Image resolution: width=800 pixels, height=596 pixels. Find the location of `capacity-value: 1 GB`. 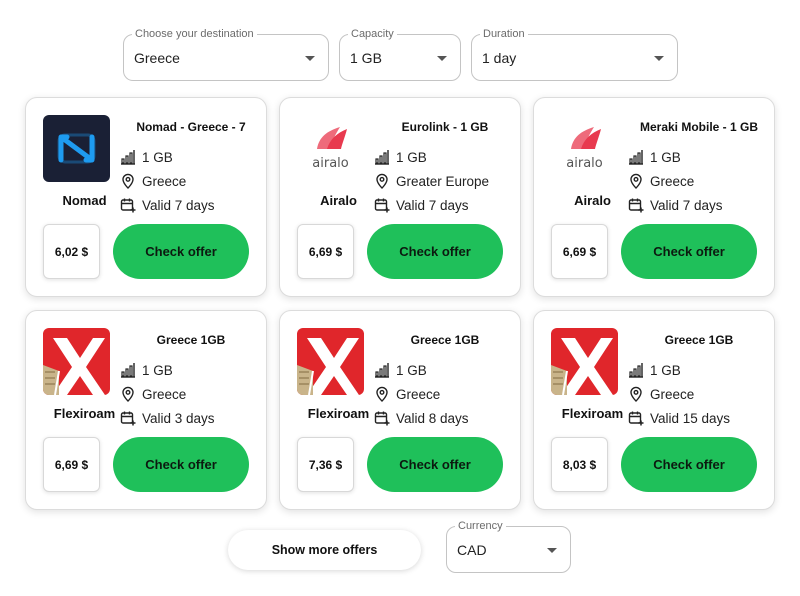

capacity-value: 1 GB is located at coordinates (366, 58).